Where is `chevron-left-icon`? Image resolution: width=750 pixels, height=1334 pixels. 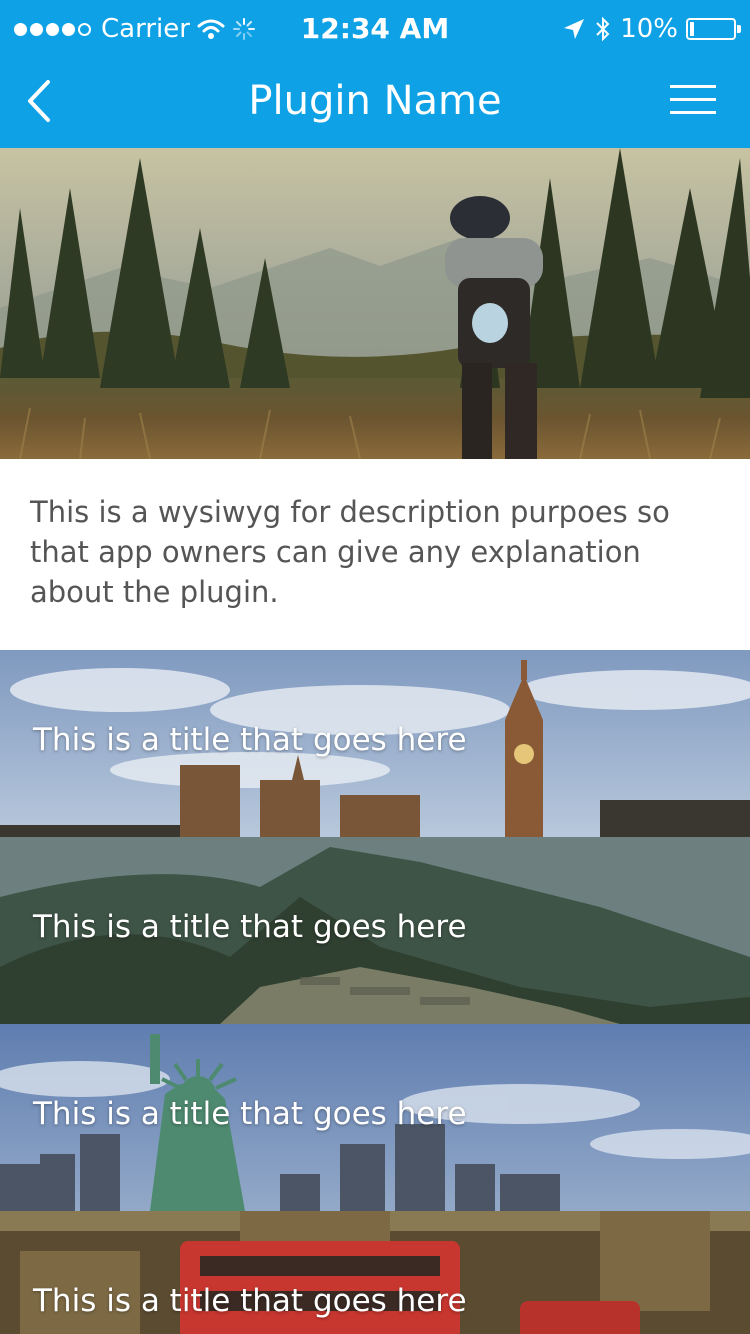
chevron-left-icon is located at coordinates (39, 101).